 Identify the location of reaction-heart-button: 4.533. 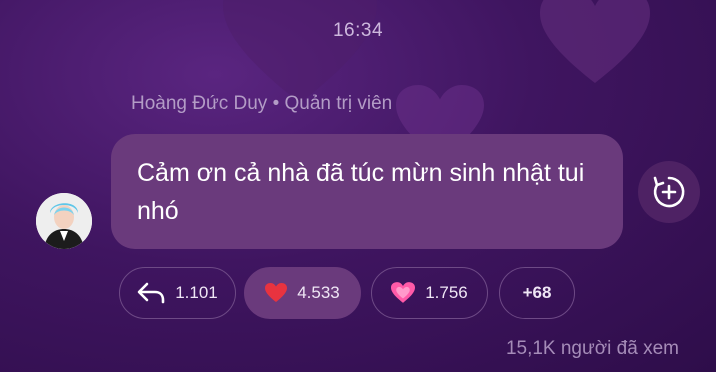
(302, 293).